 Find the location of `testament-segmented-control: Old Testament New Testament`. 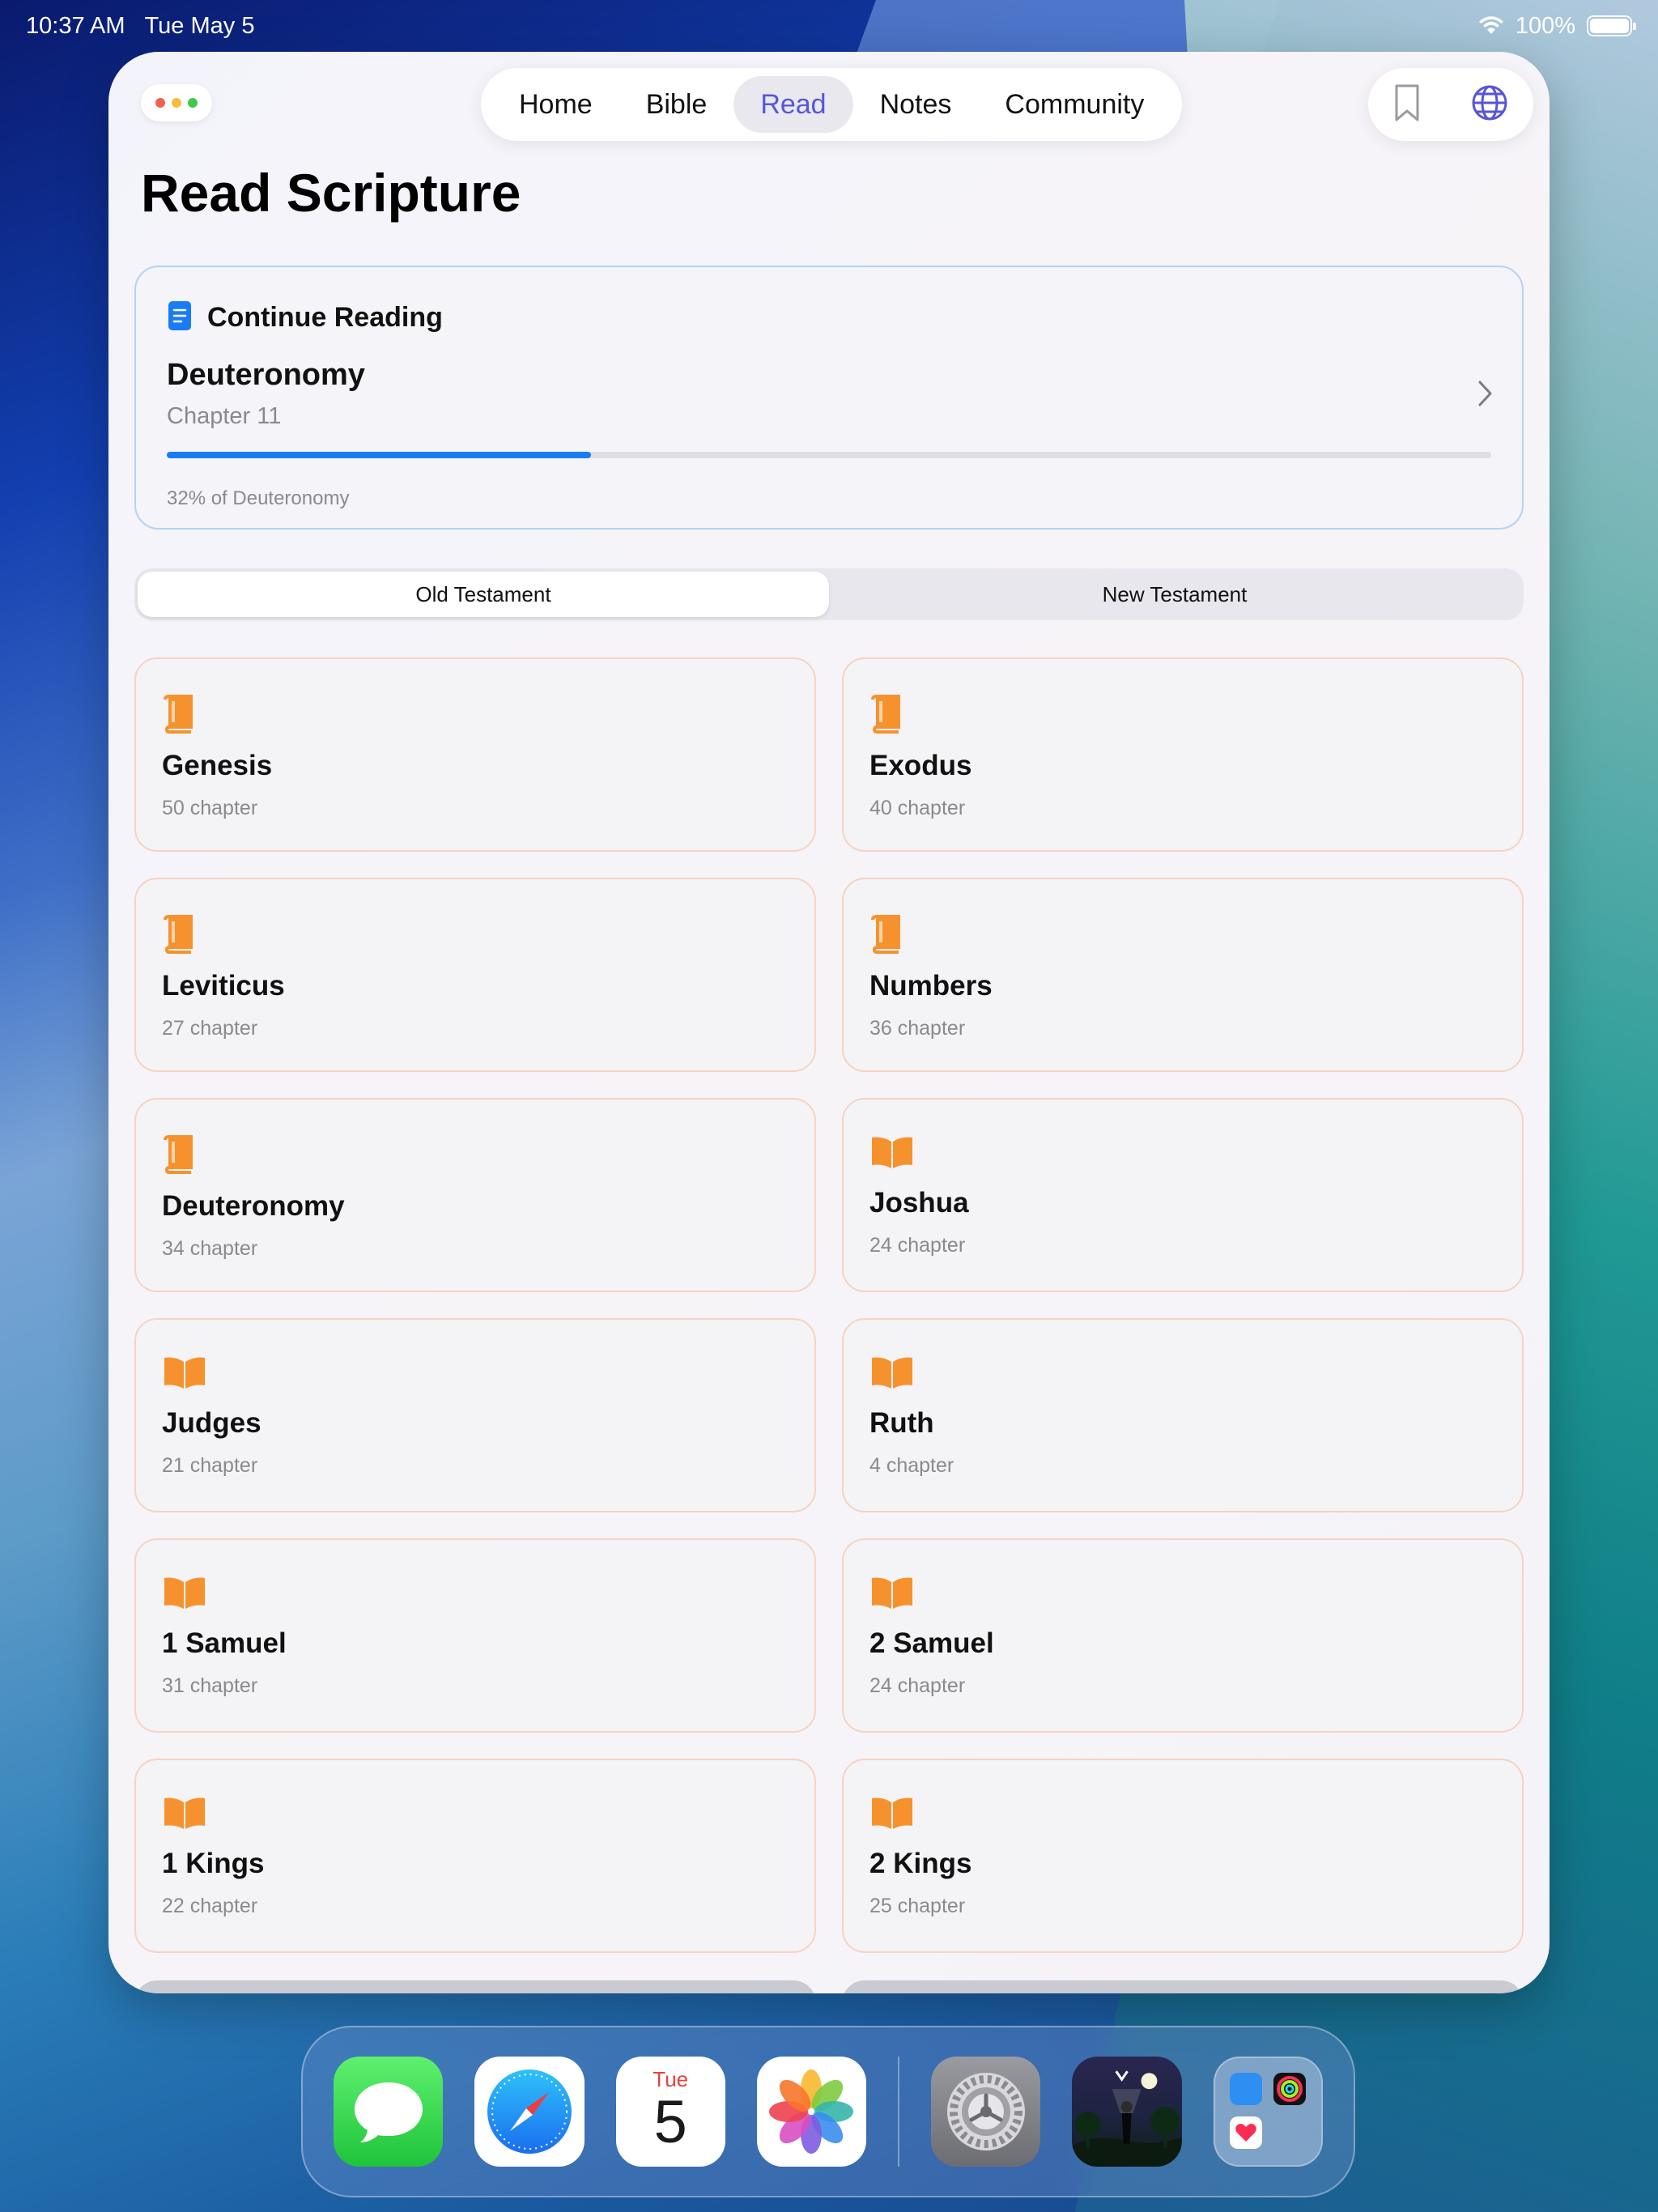

testament-segmented-control: Old Testament New Testament is located at coordinates (829, 594).